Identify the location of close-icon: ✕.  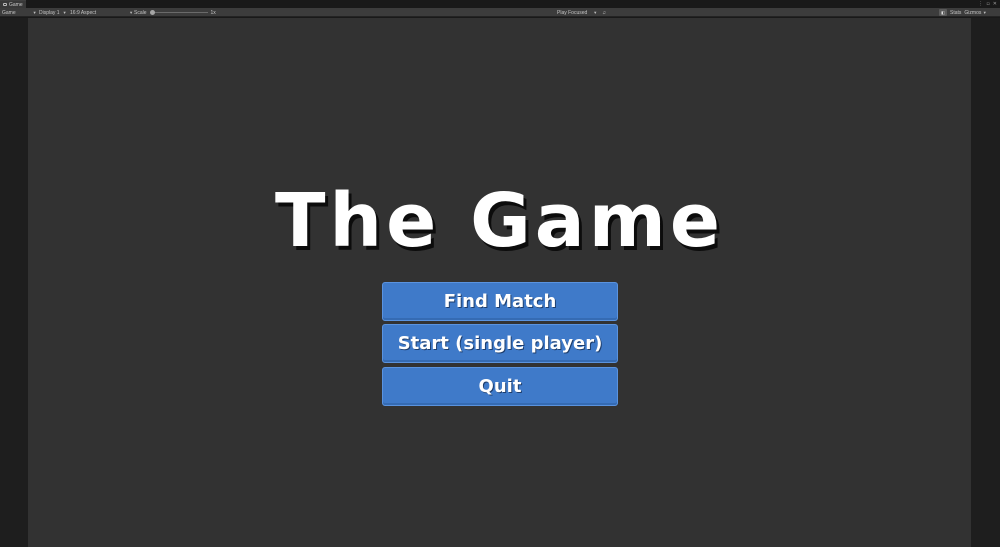
(995, 4).